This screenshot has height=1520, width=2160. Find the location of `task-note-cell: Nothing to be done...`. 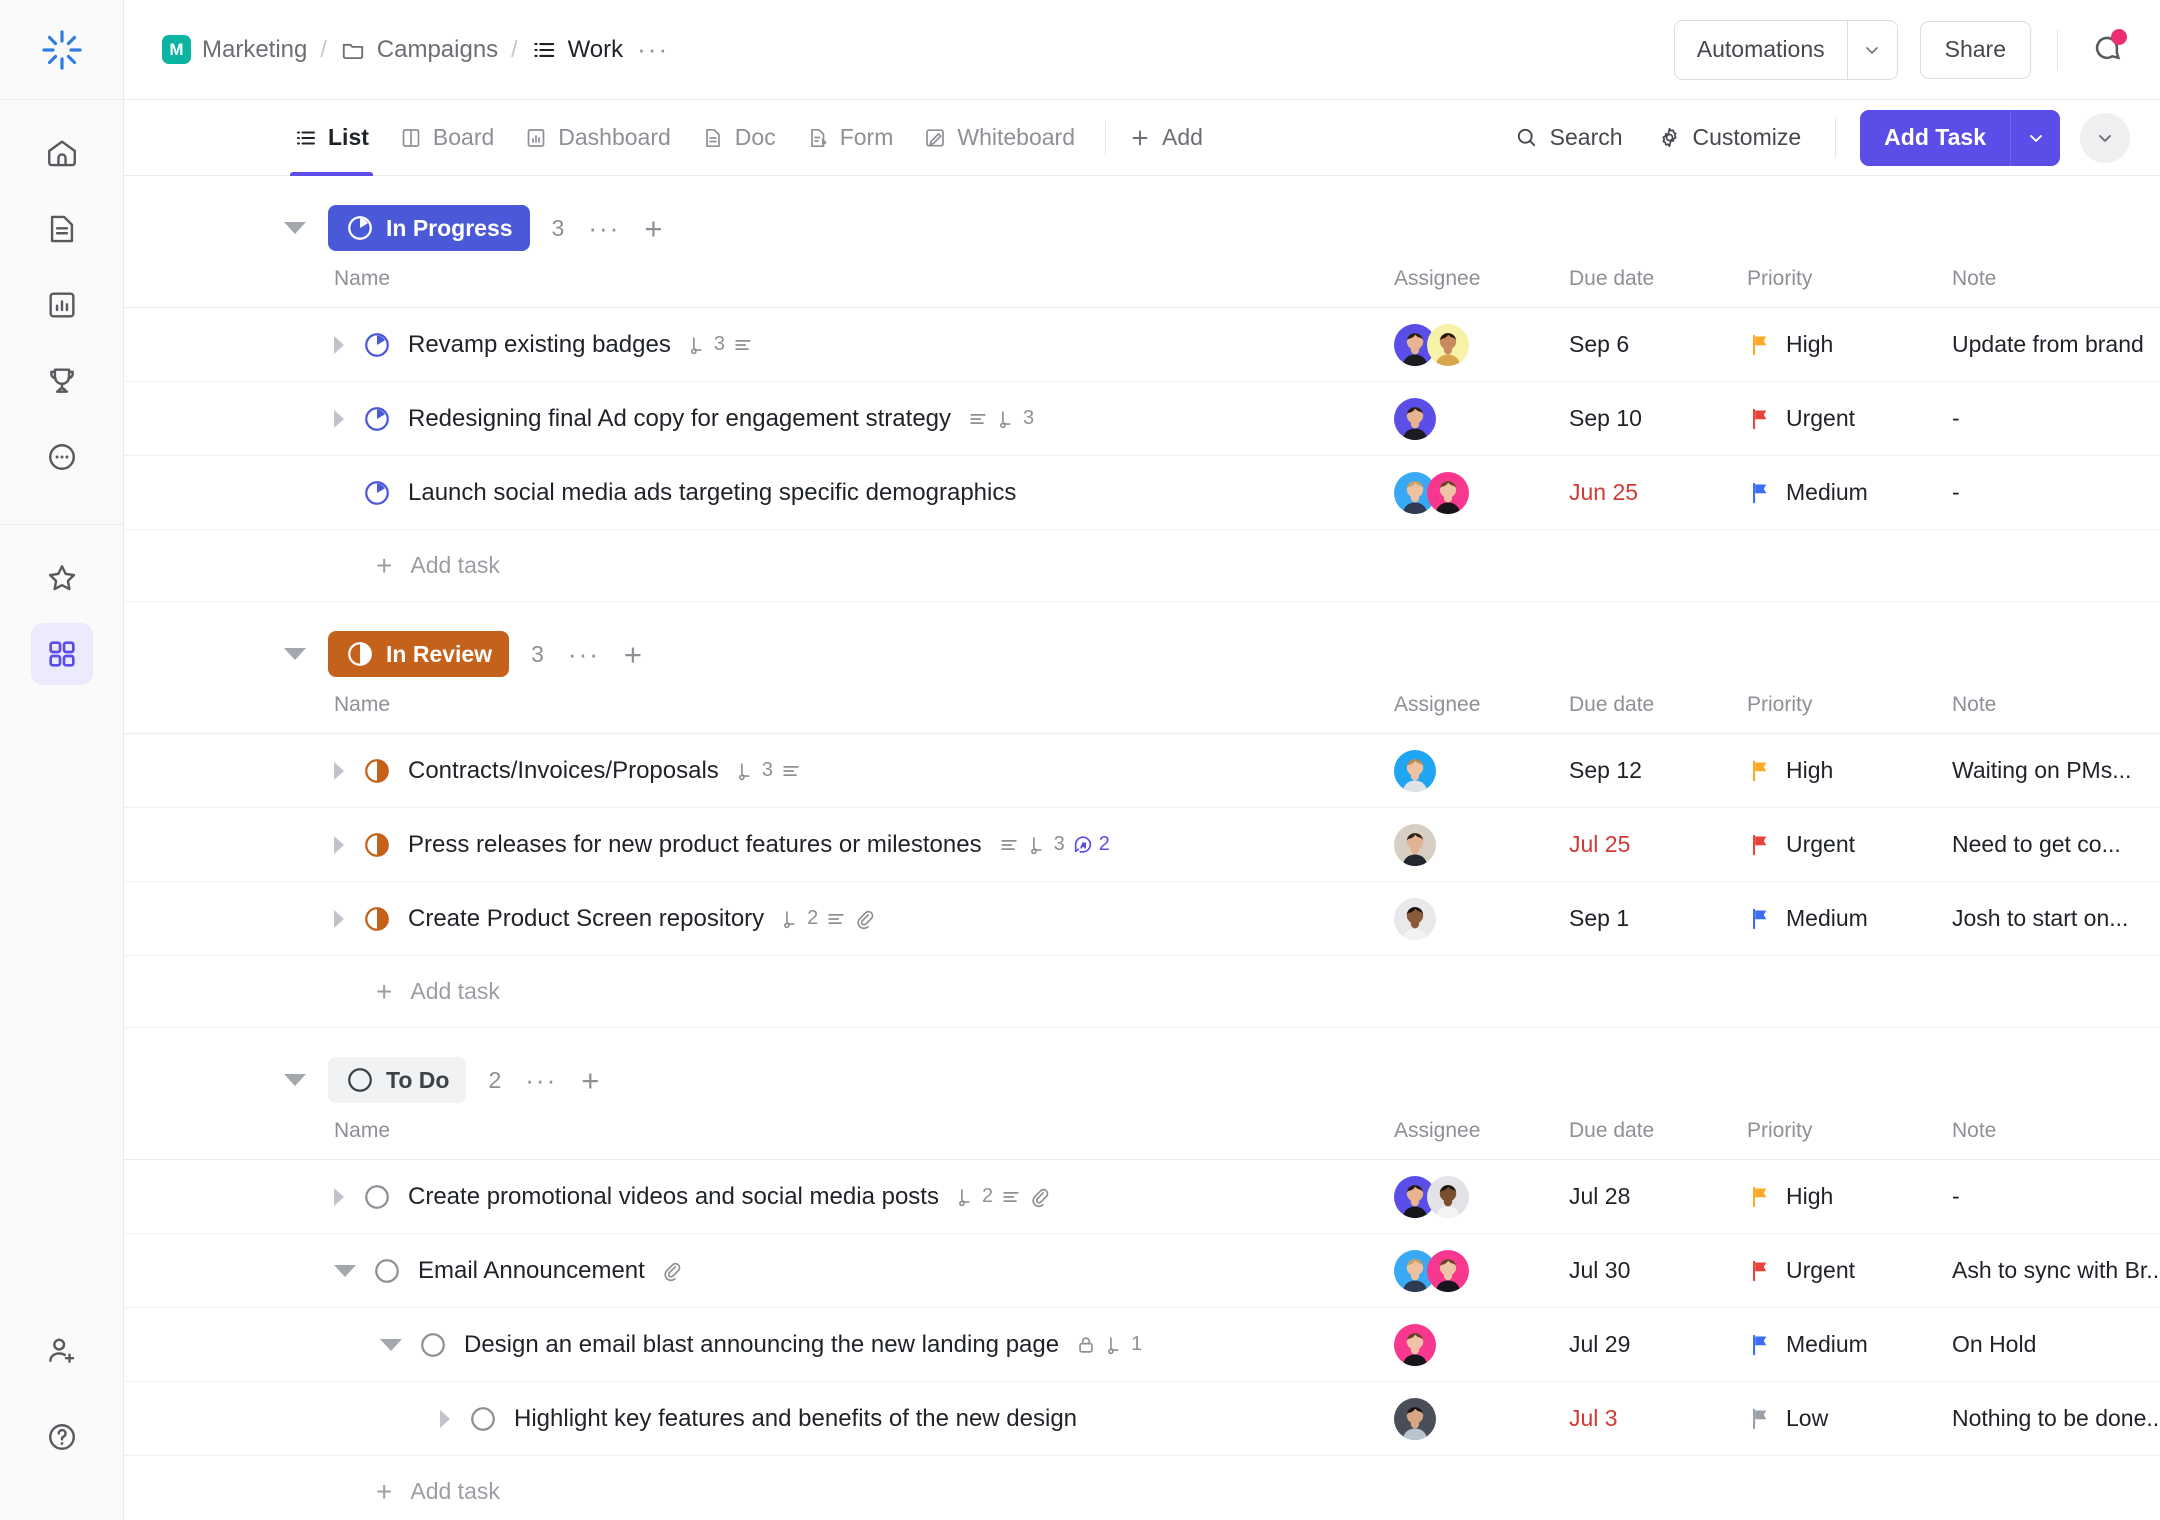

task-note-cell: Nothing to be done... is located at coordinates (2056, 1418).